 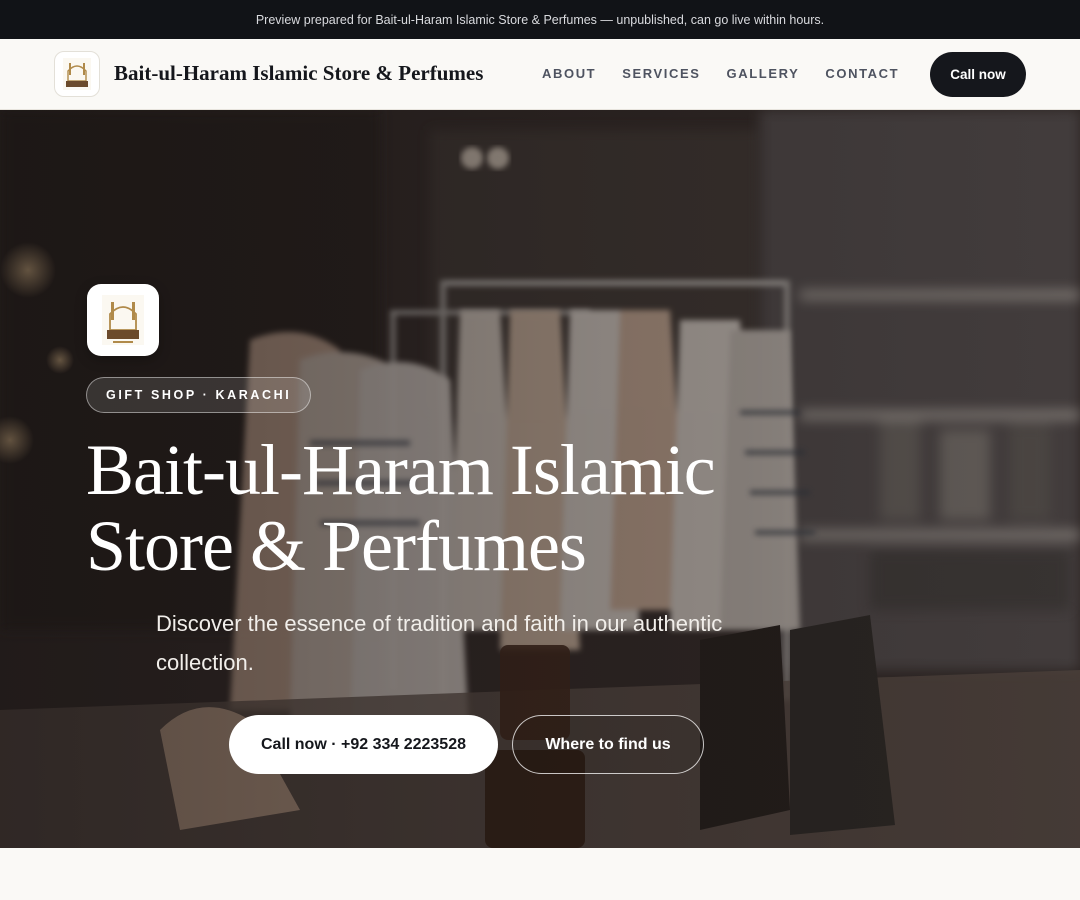 What do you see at coordinates (661, 73) in the screenshot?
I see `nav-item-services: SERVICES` at bounding box center [661, 73].